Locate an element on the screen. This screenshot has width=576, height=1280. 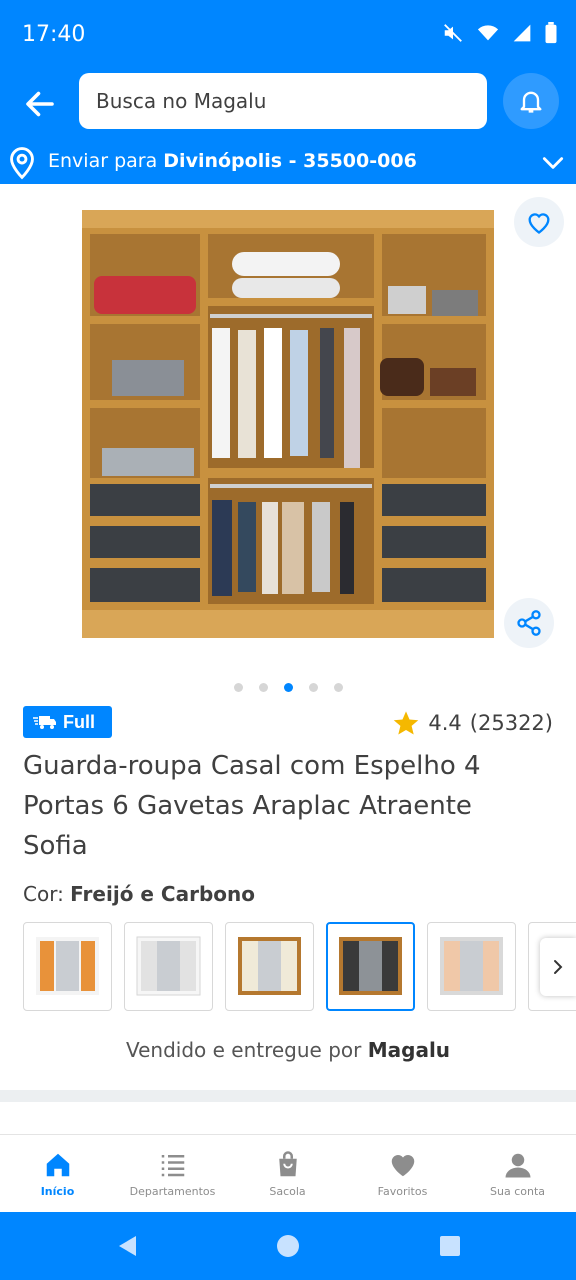
location-prefix: Enviar para is located at coordinates (103, 161).